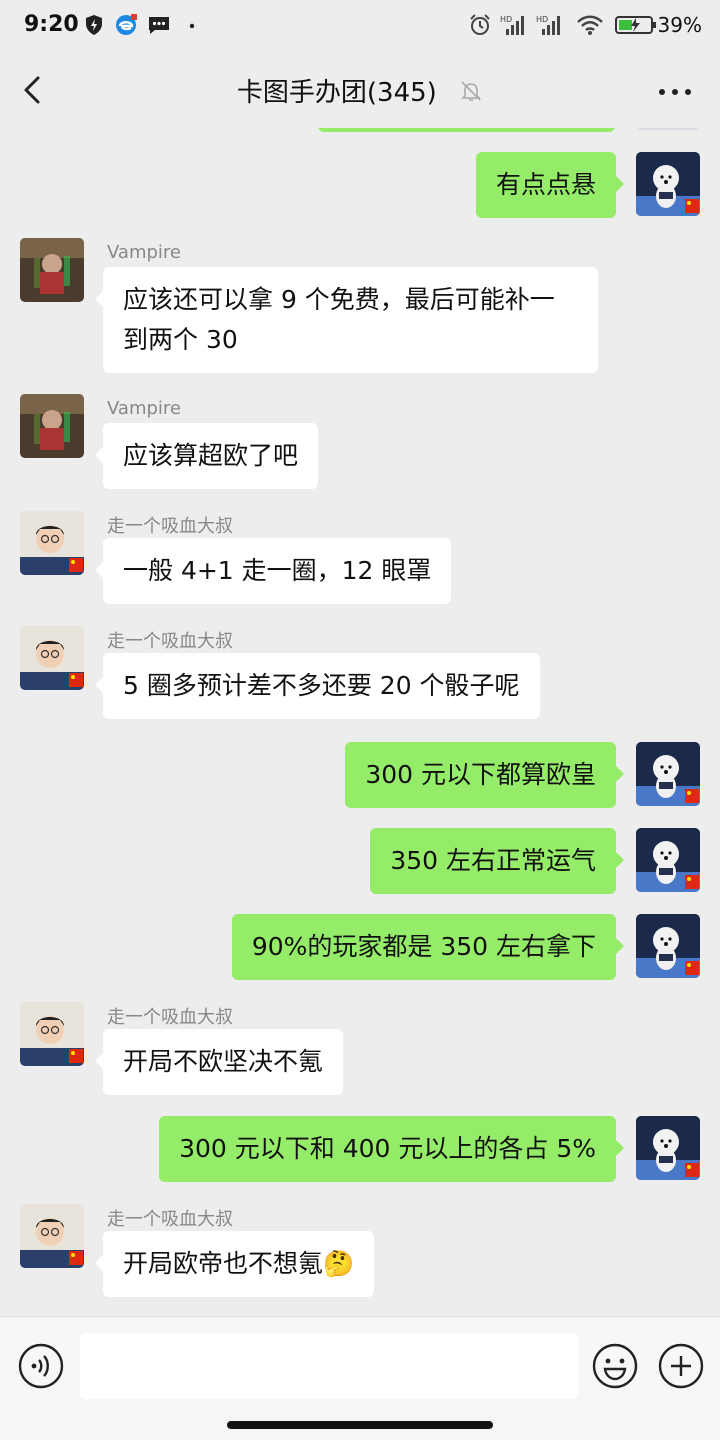  I want to click on message-bubble: 应该还可以拿 9 个免费，最后可能补一到两个 30, so click(346, 320).